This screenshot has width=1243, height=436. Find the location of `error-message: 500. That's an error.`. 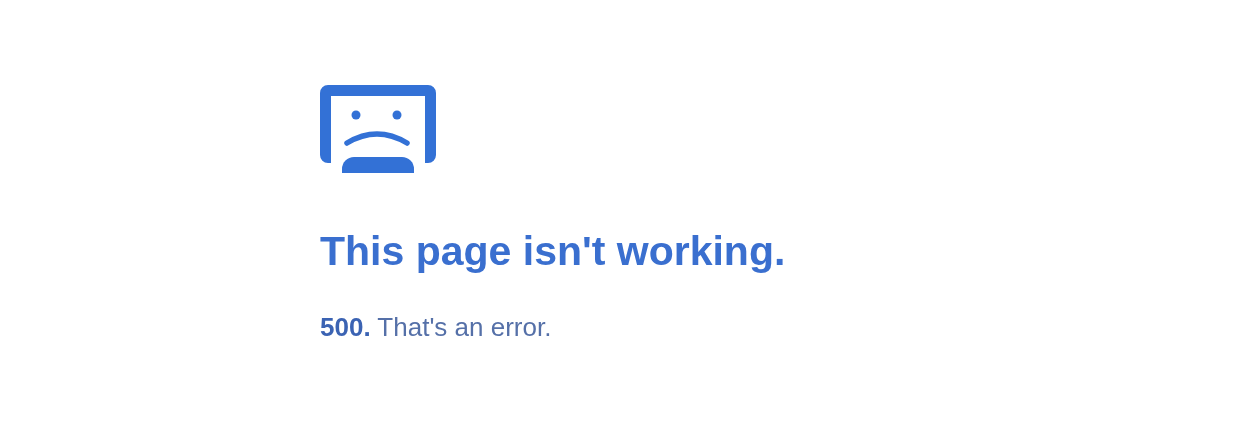

error-message: 500. That's an error. is located at coordinates (436, 327).